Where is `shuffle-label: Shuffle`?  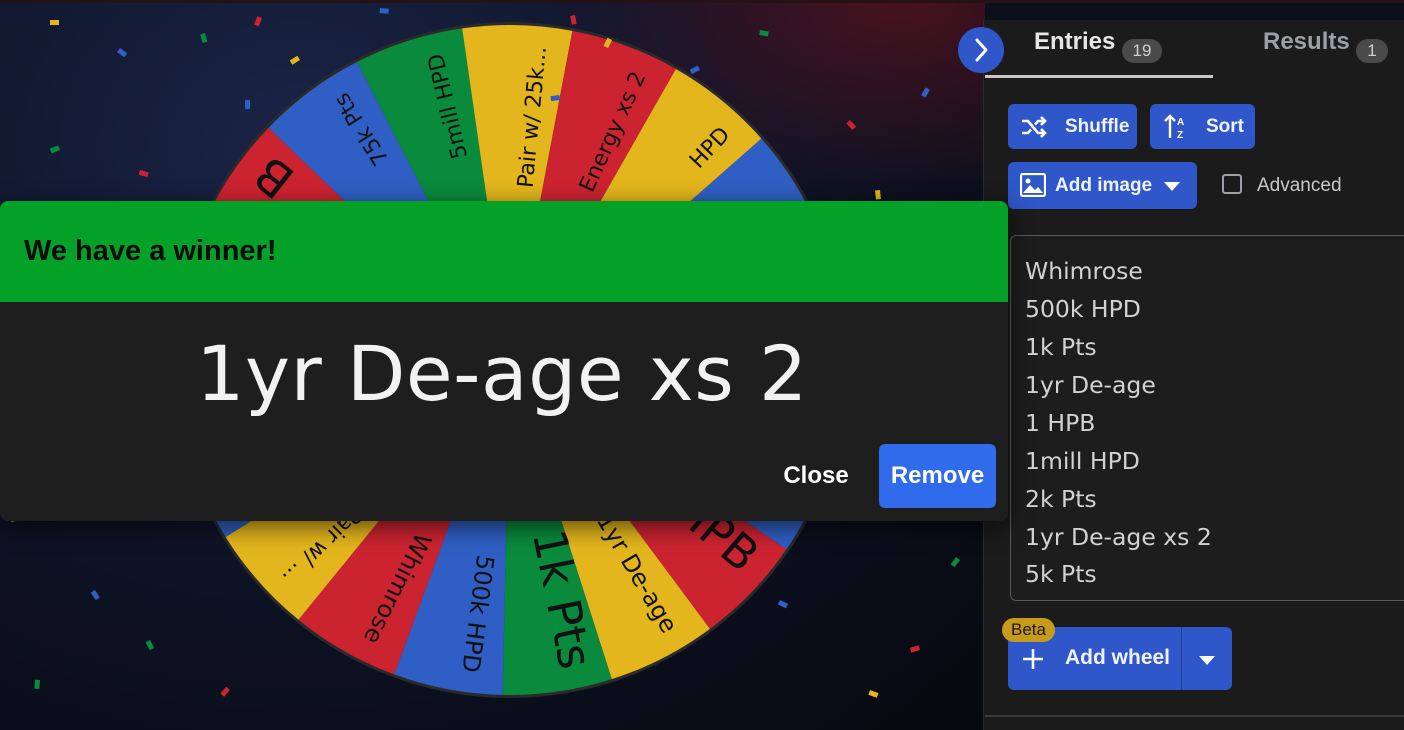
shuffle-label: Shuffle is located at coordinates (1097, 126).